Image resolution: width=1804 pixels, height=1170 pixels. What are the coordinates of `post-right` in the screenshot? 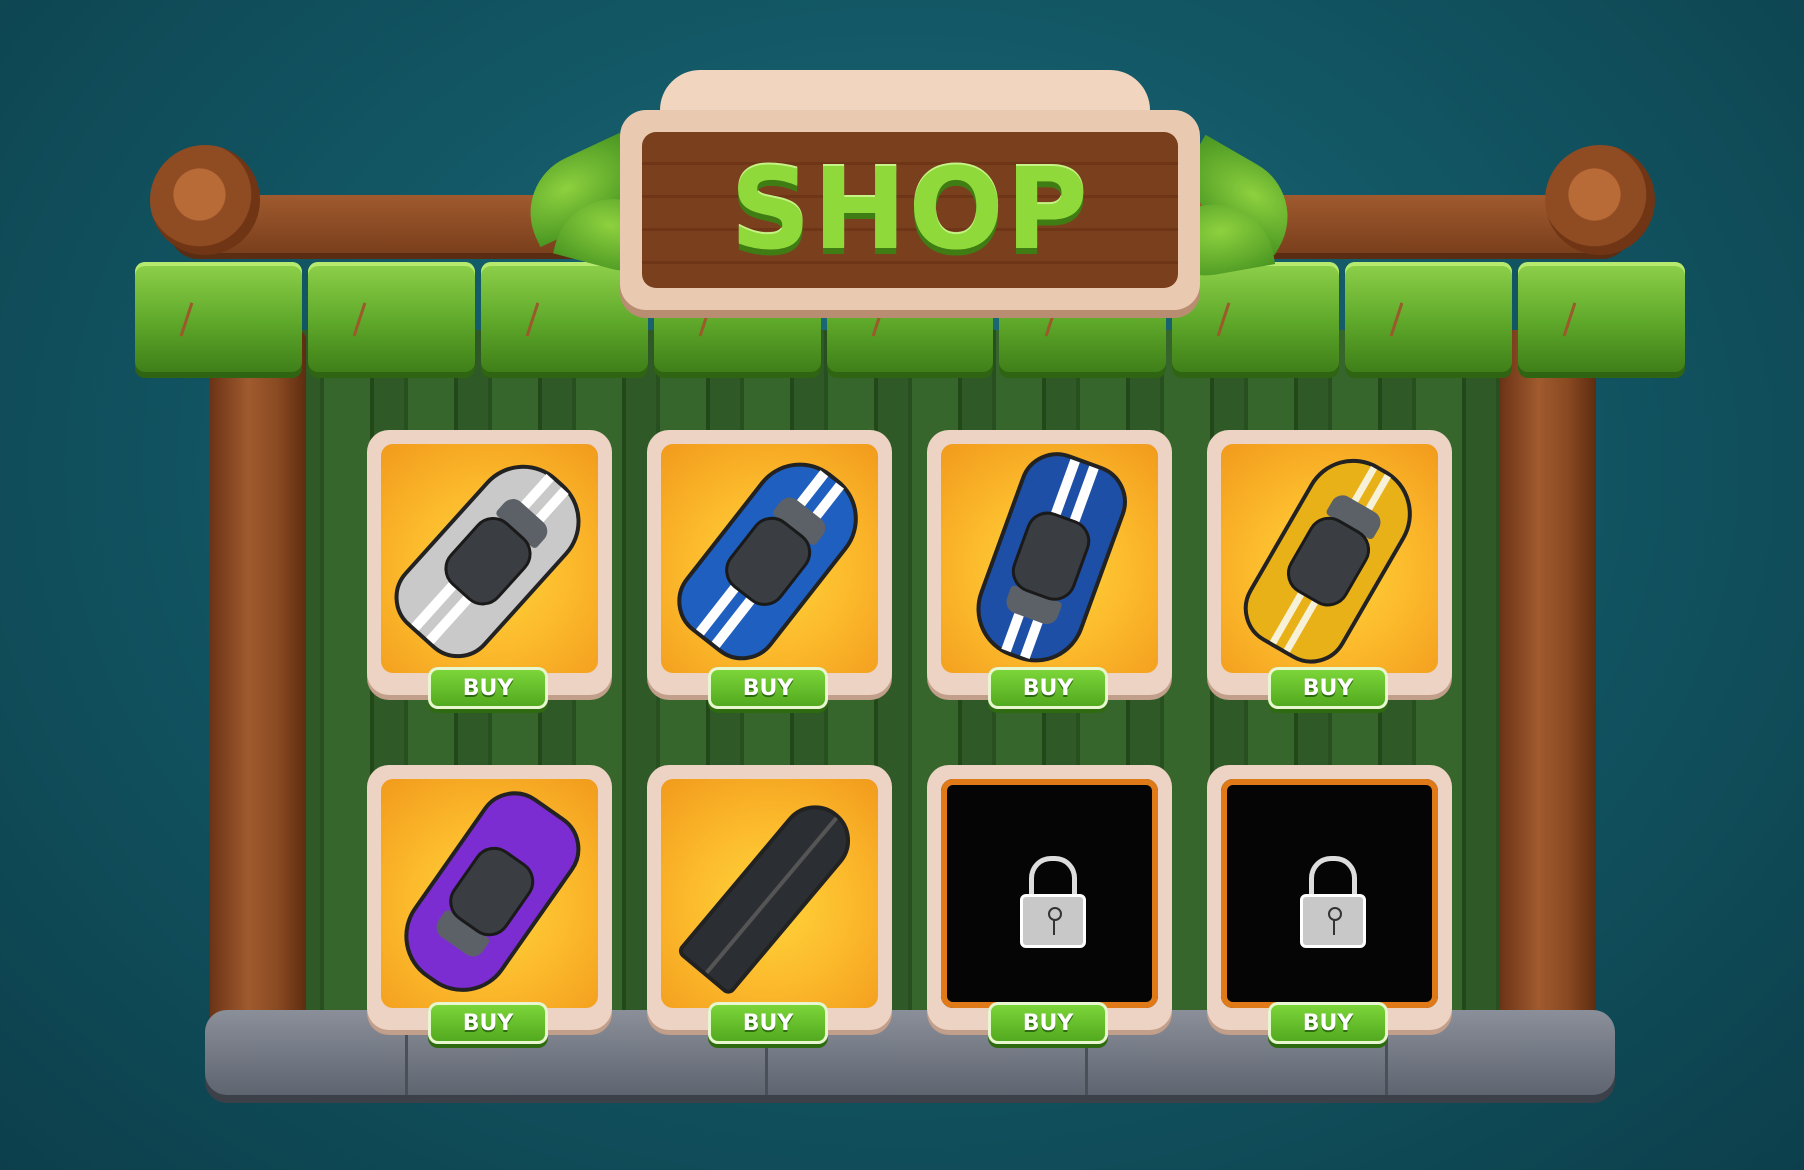 It's located at (1548, 690).